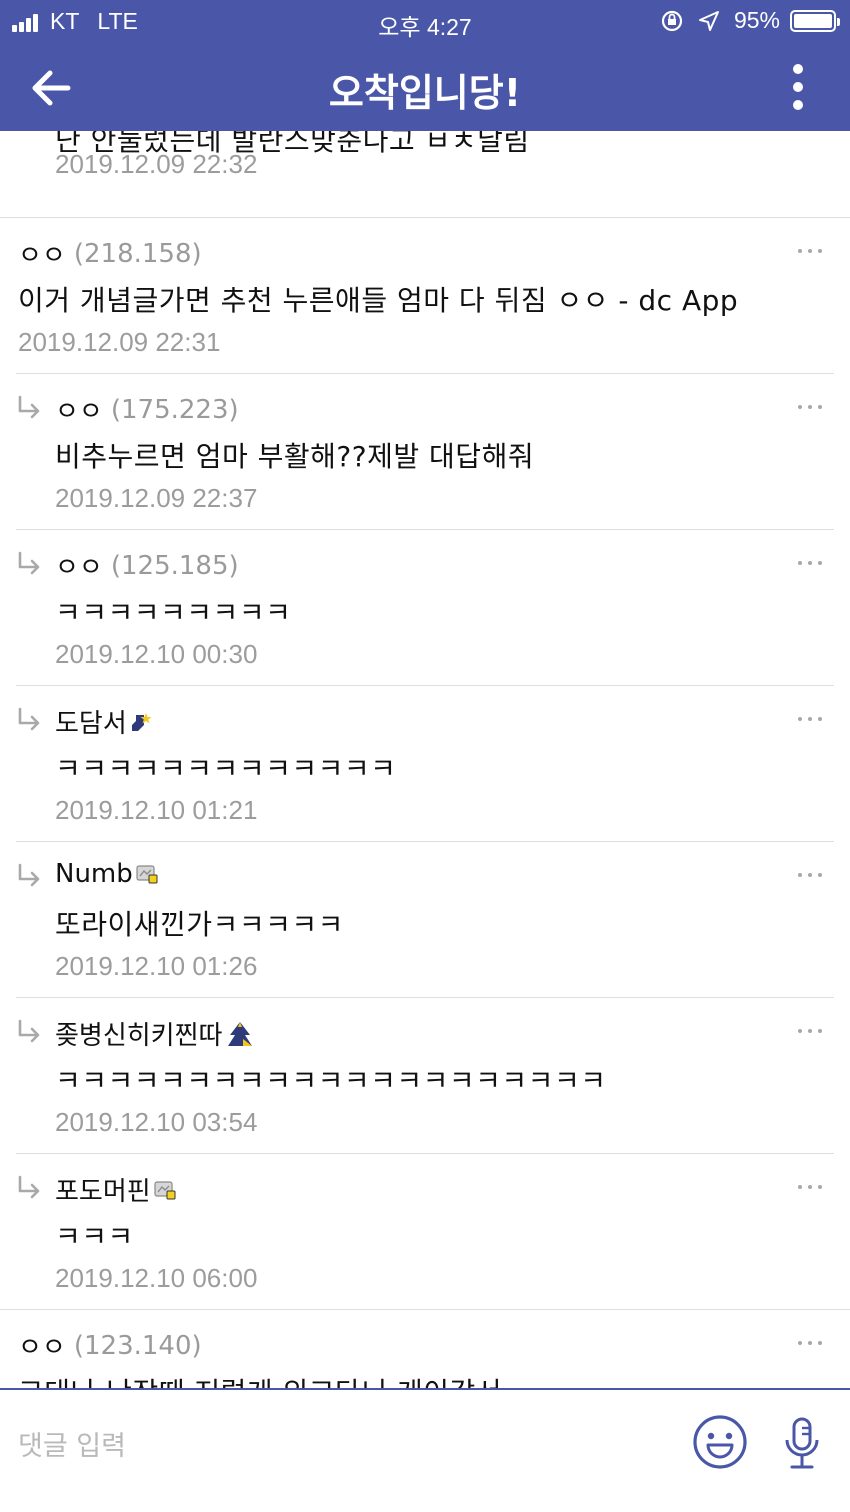 The height and width of the screenshot is (1512, 850). Describe the element at coordinates (425, 21) in the screenshot. I see `status-bar: KT LTE 오후 4:27 95%` at that location.